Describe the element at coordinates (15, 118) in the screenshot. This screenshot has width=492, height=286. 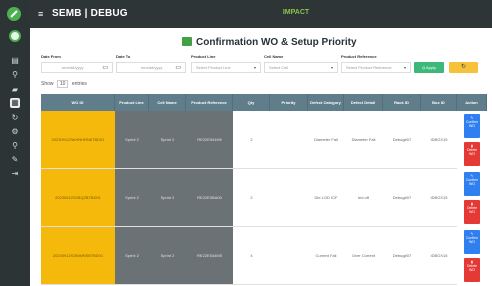
I see `refresh-icon: ↻` at that location.